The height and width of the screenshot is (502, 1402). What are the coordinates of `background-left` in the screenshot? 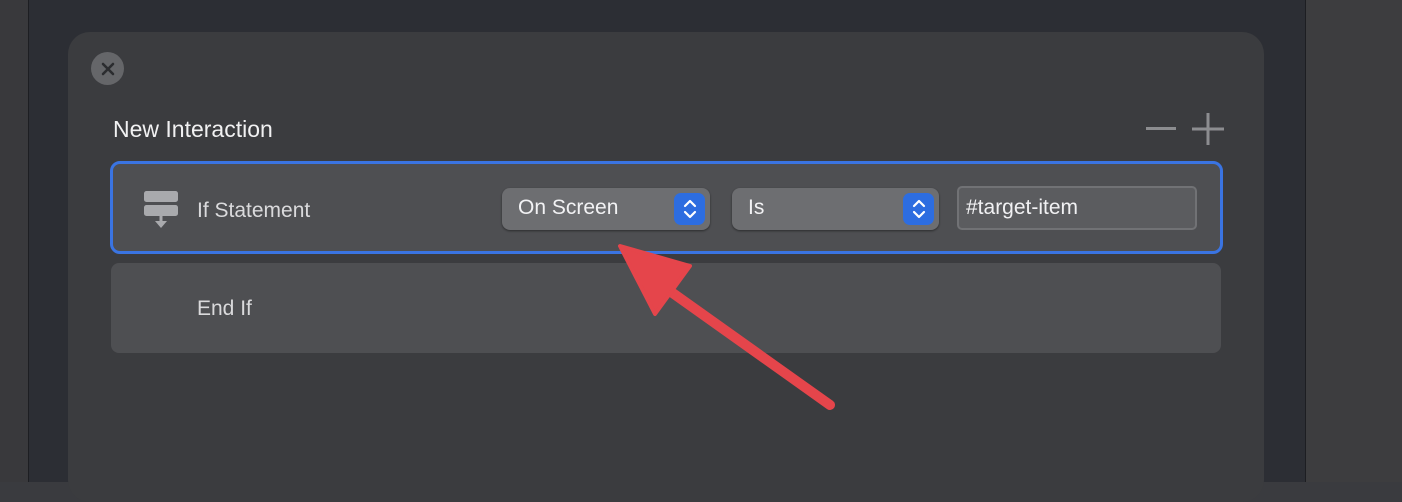 It's located at (14, 241).